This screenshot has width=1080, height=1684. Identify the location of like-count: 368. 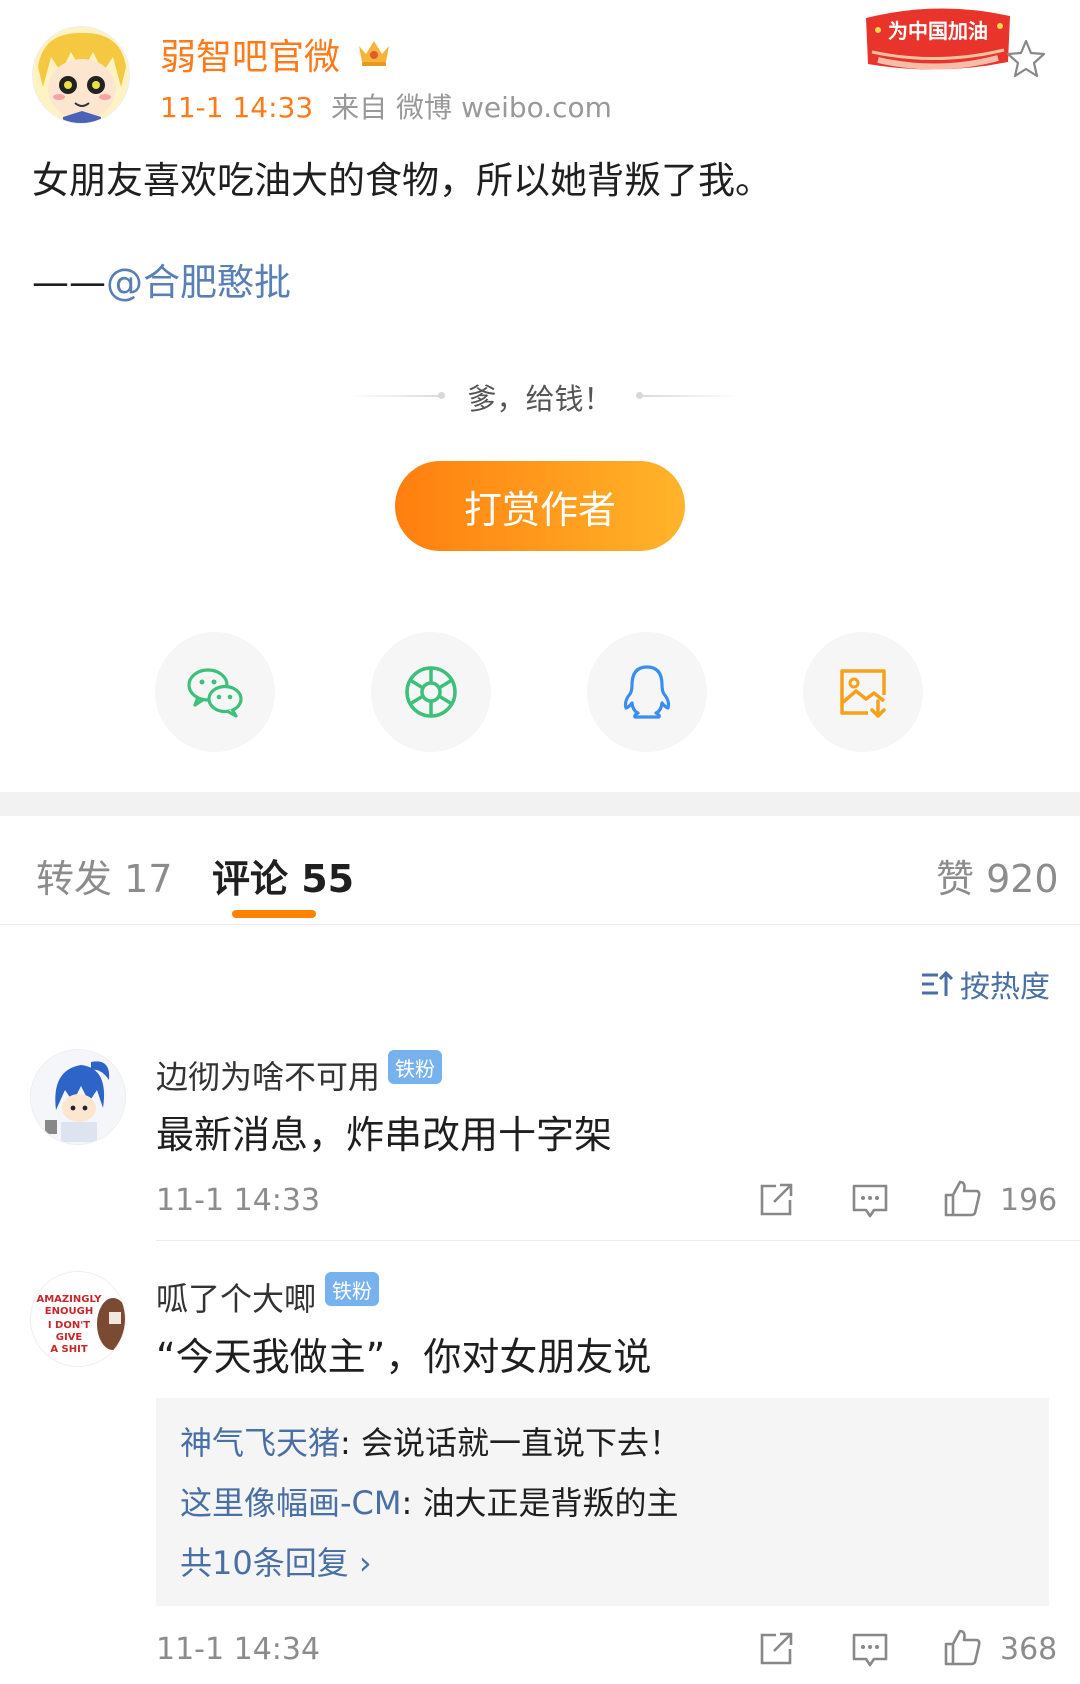
(1029, 1649).